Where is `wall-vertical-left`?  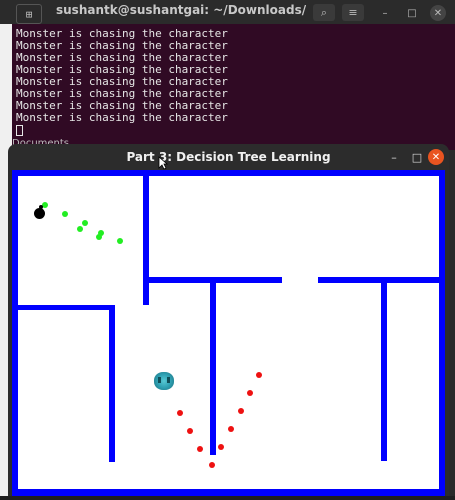
wall-vertical-left is located at coordinates (112, 383).